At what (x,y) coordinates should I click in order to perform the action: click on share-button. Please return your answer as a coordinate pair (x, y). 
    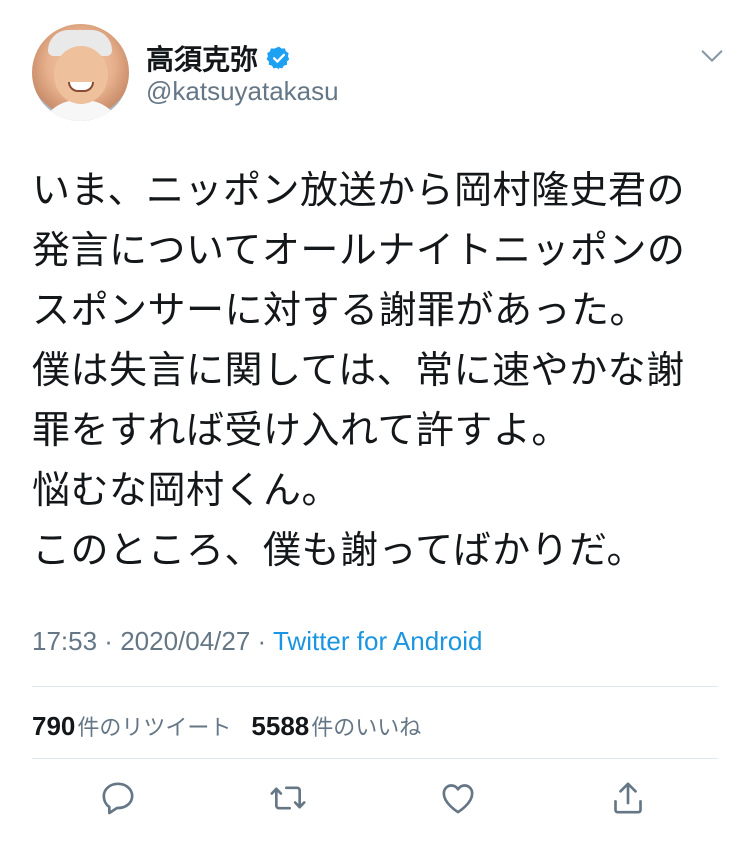
    Looking at the image, I should click on (628, 800).